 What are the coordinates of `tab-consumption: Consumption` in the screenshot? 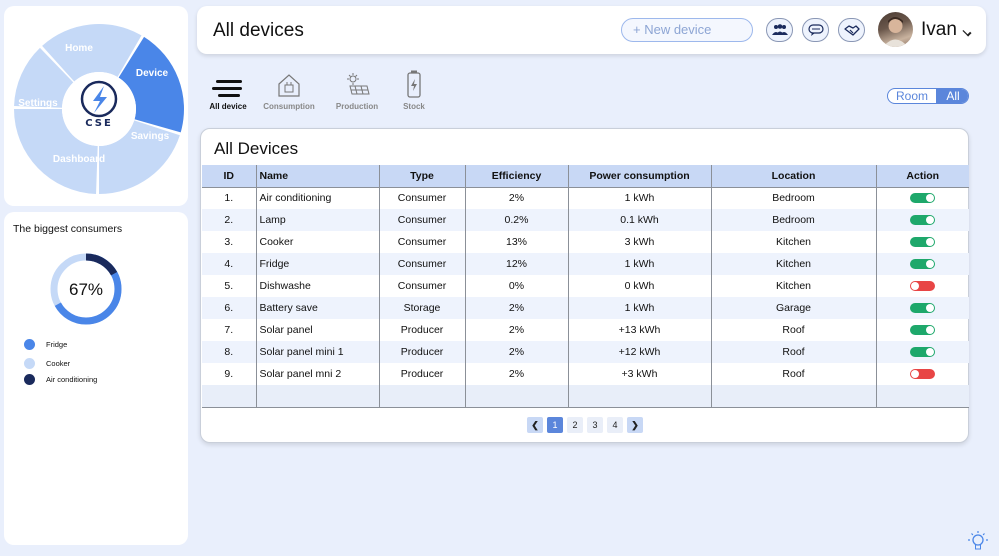 It's located at (289, 90).